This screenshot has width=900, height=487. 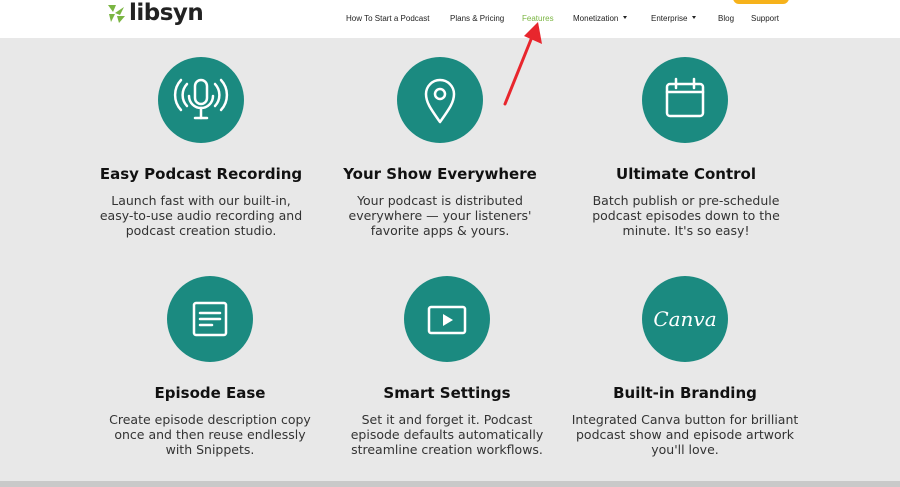 I want to click on feature-description-line: podcast episodes down to the, so click(x=686, y=215).